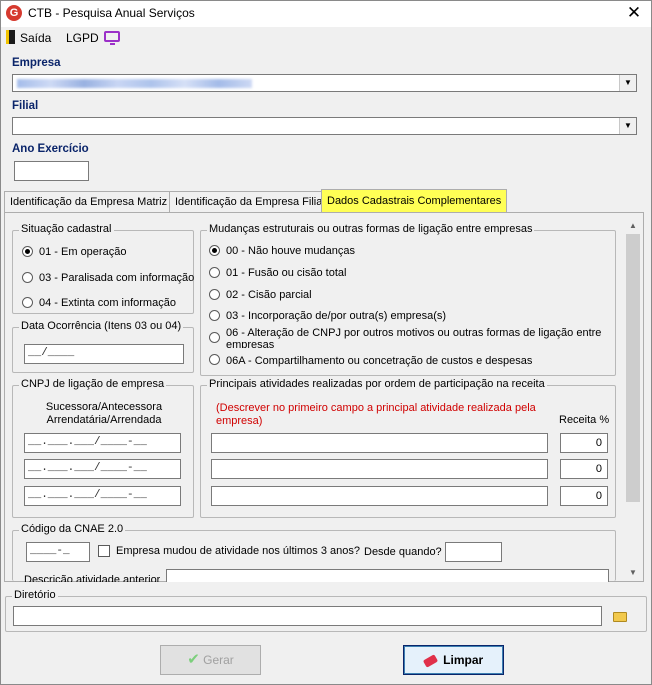  Describe the element at coordinates (92, 578) in the screenshot. I see `descricao-anterior-label: Descrição atividade anterior` at that location.